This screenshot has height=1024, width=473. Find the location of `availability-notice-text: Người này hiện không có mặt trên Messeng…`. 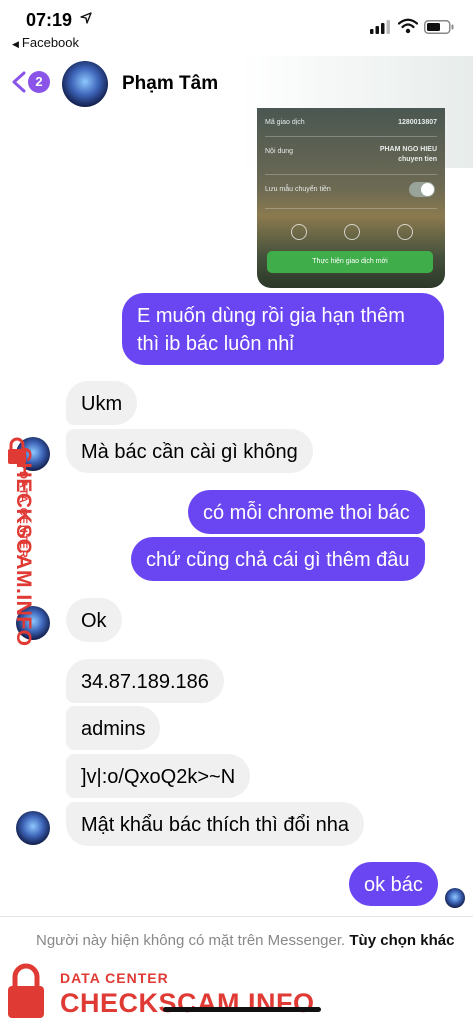

availability-notice-text: Người này hiện không có mặt trên Messeng… is located at coordinates (191, 940).